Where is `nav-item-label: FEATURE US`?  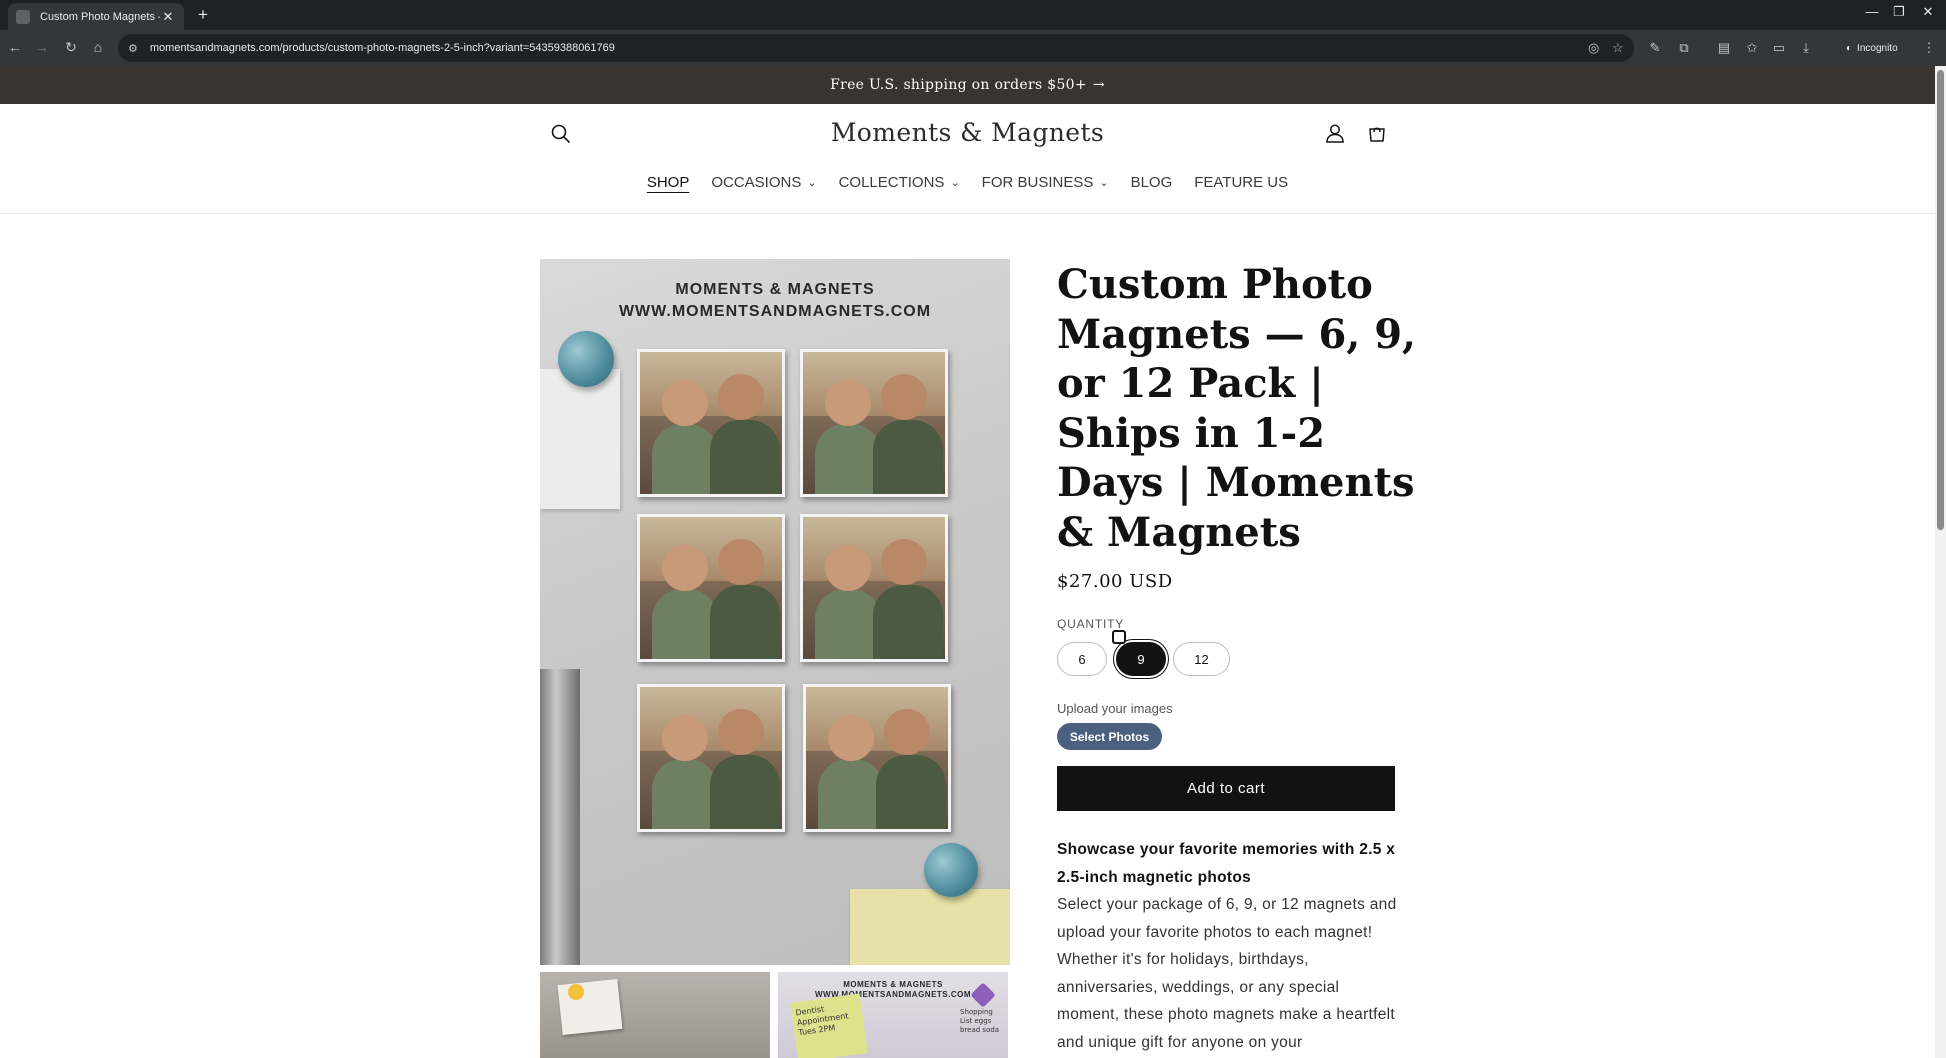 nav-item-label: FEATURE US is located at coordinates (1241, 182).